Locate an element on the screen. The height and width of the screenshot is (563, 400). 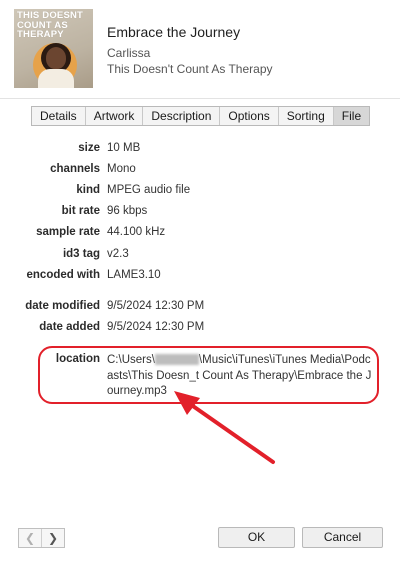
channels-label: channels is located at coordinates (75, 169).